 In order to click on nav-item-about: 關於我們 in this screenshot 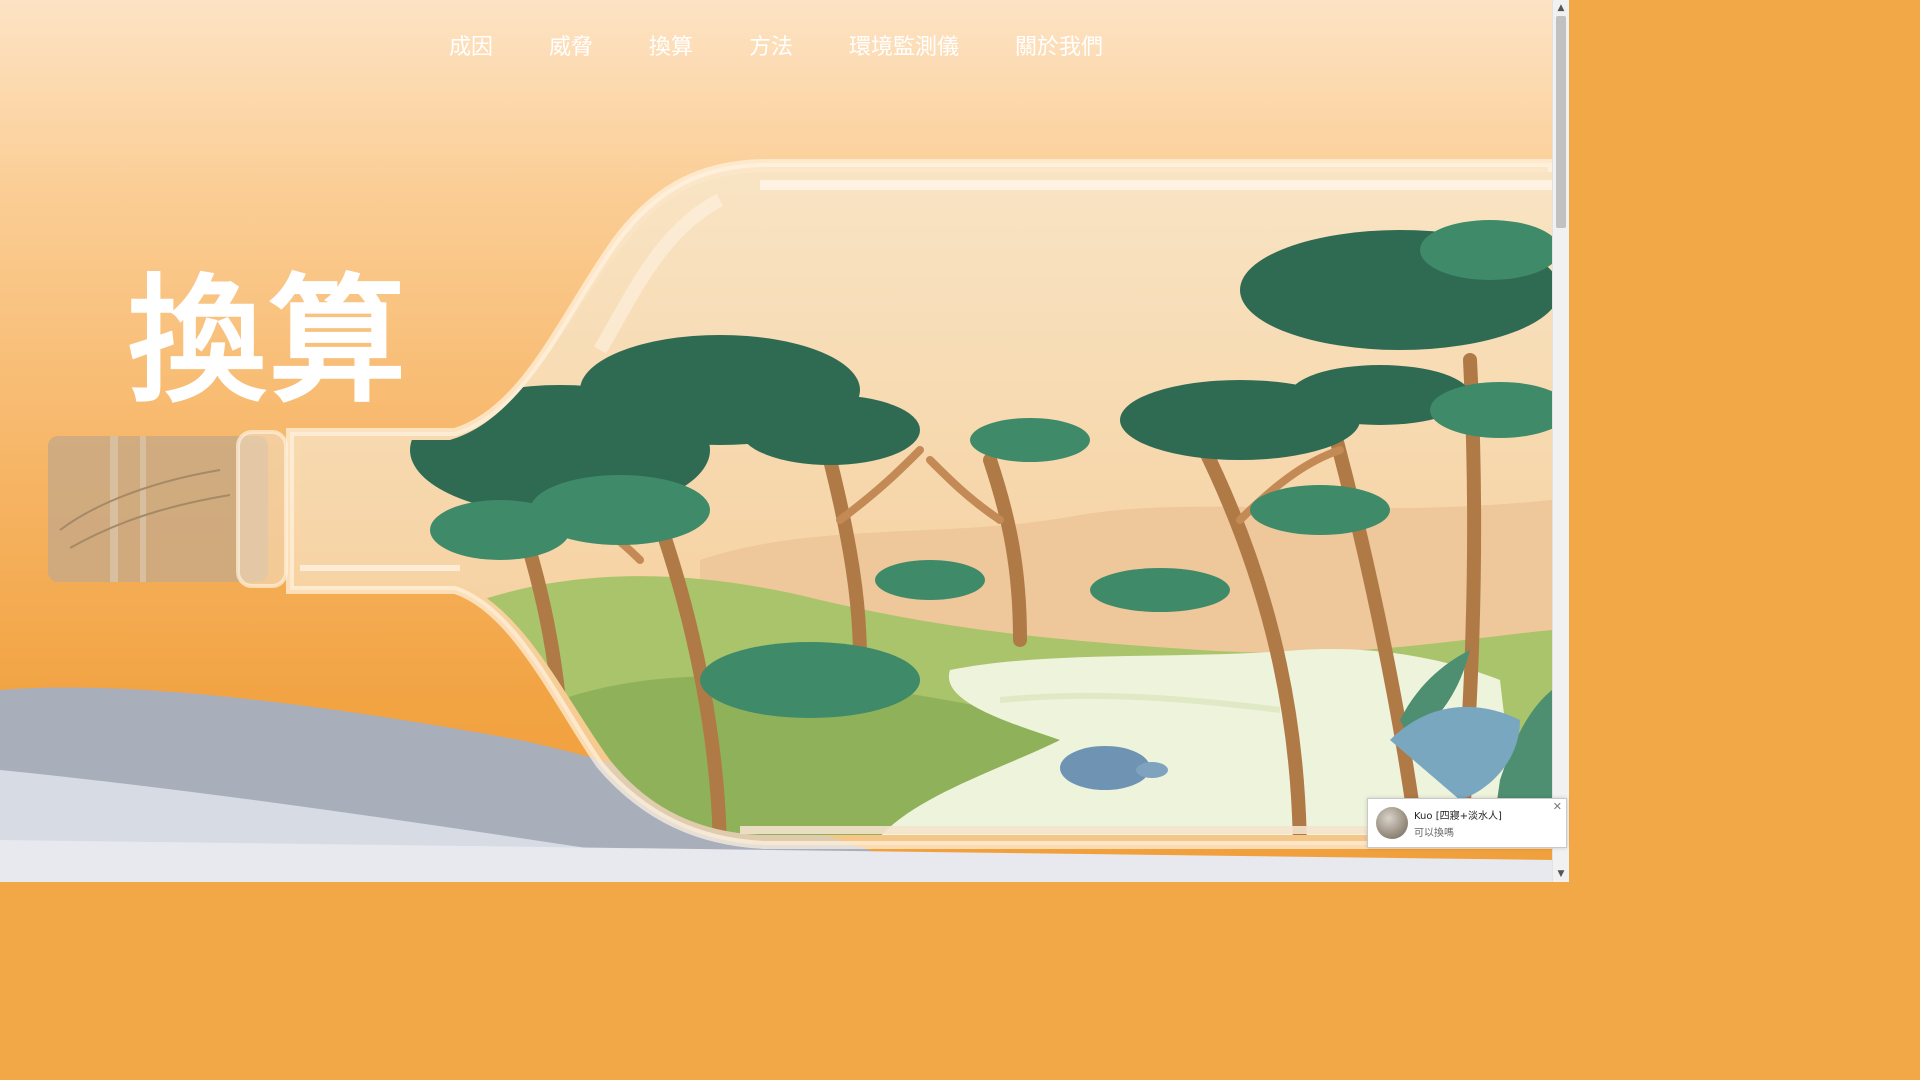, I will do `click(1059, 50)`.